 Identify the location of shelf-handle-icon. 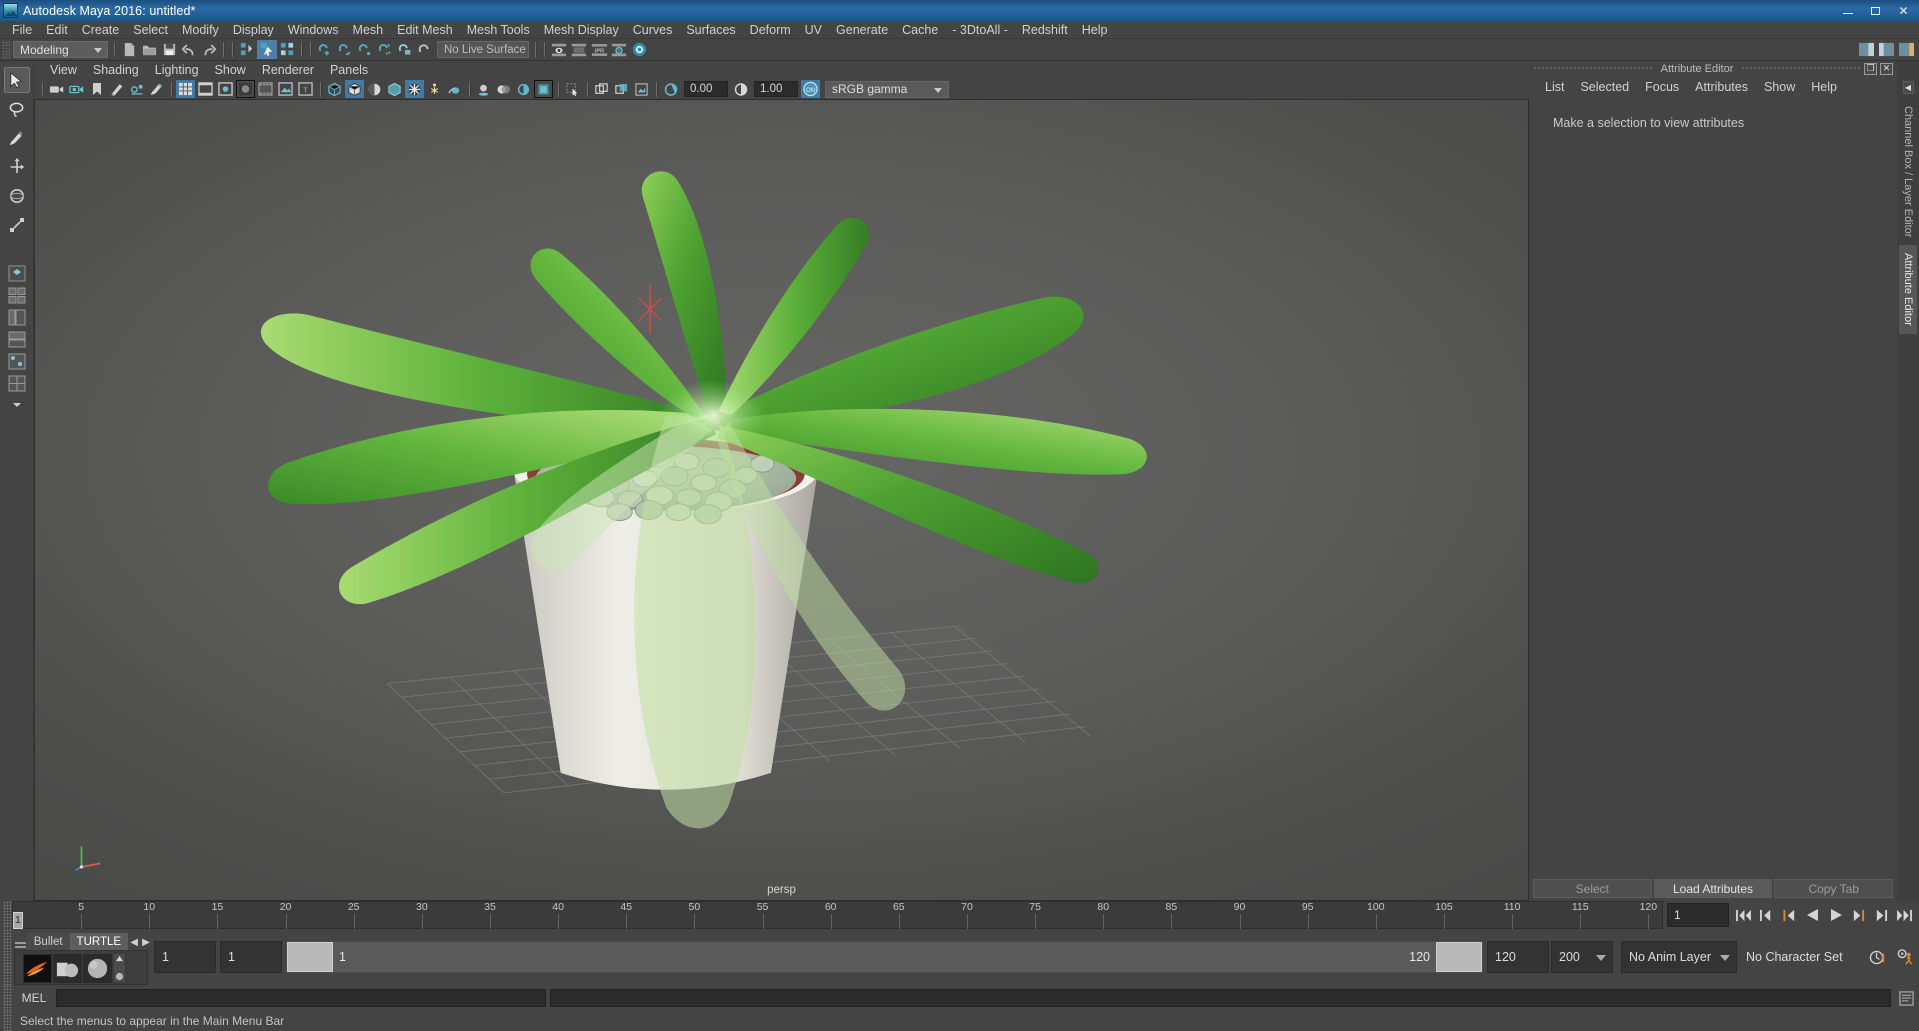
(20, 943).